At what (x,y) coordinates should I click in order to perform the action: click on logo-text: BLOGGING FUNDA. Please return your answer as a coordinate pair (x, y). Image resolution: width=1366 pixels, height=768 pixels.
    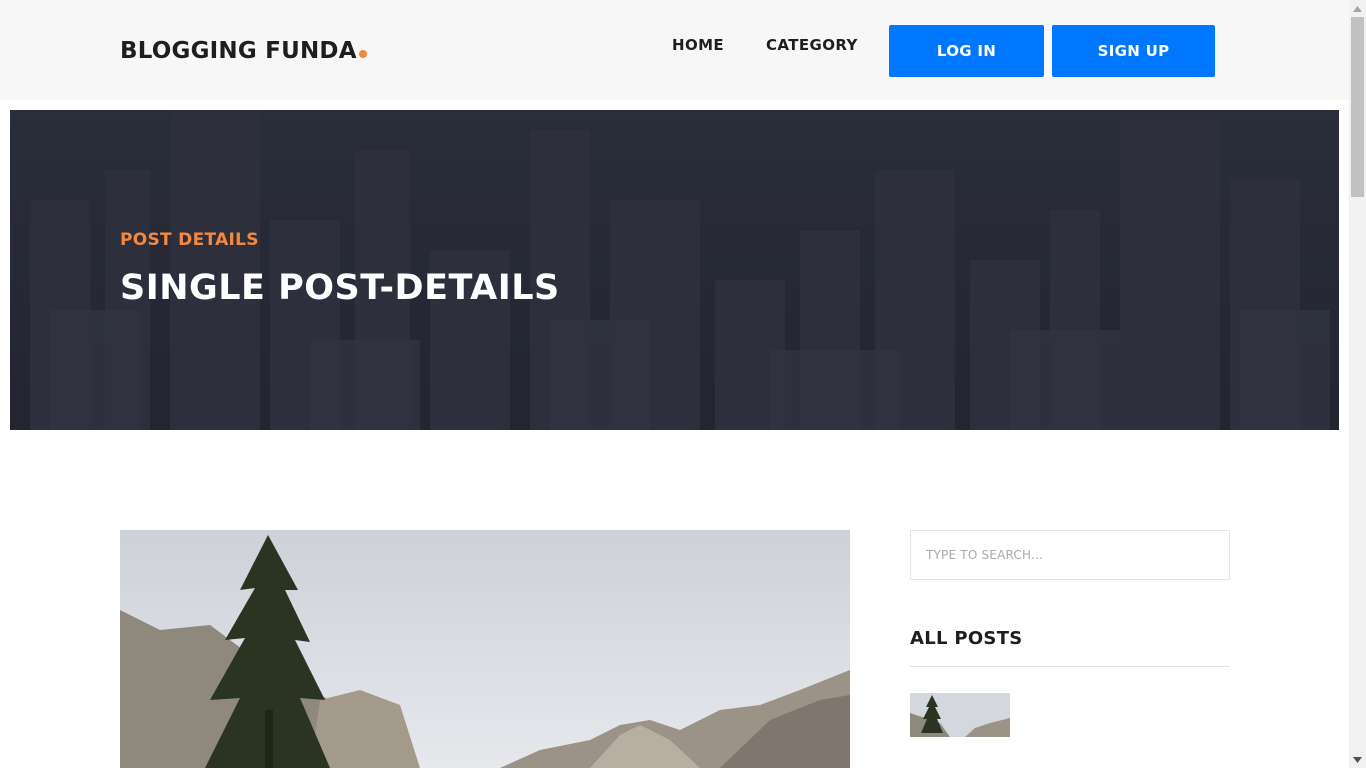
    Looking at the image, I should click on (238, 51).